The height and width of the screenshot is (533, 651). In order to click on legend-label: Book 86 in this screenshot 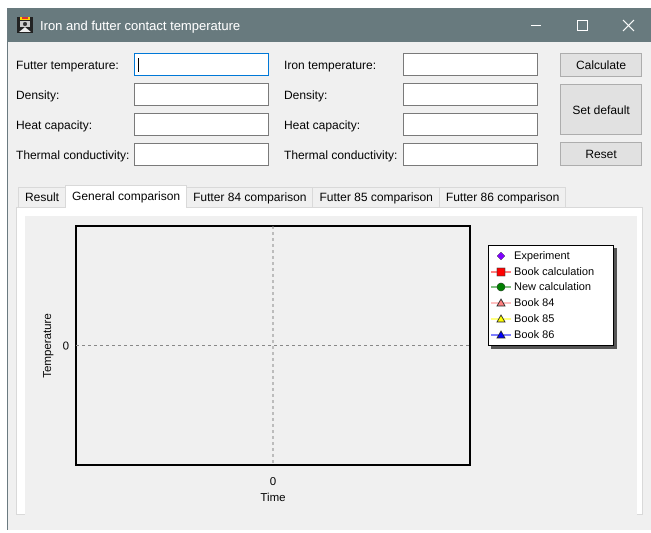, I will do `click(534, 334)`.